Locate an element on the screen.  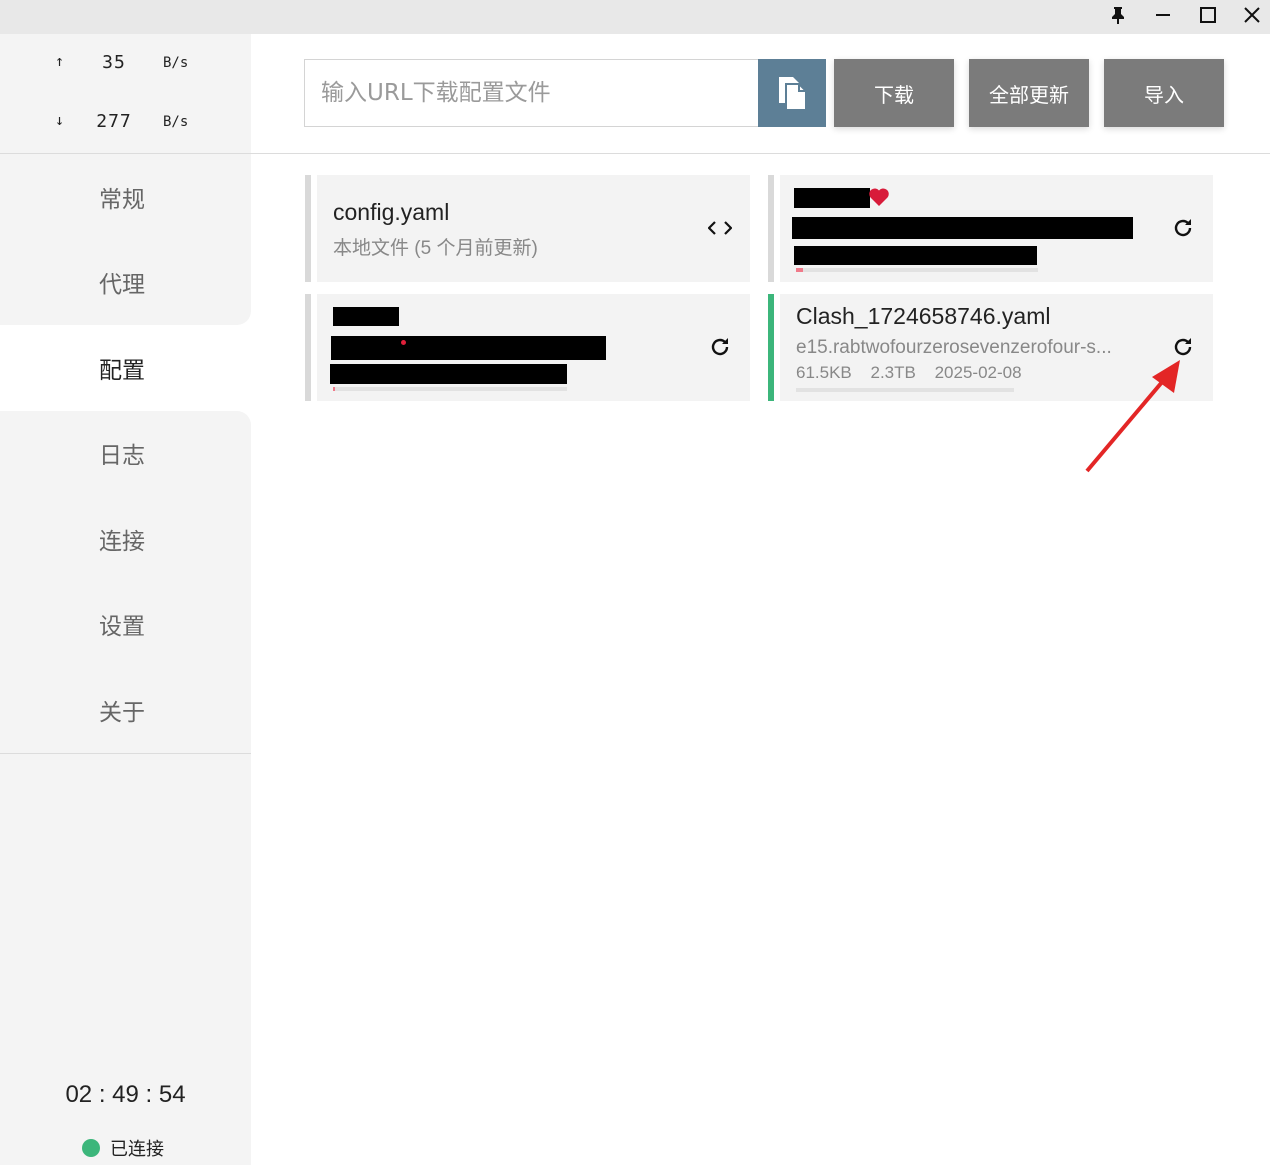
profile-size: 61.5KB is located at coordinates (824, 372).